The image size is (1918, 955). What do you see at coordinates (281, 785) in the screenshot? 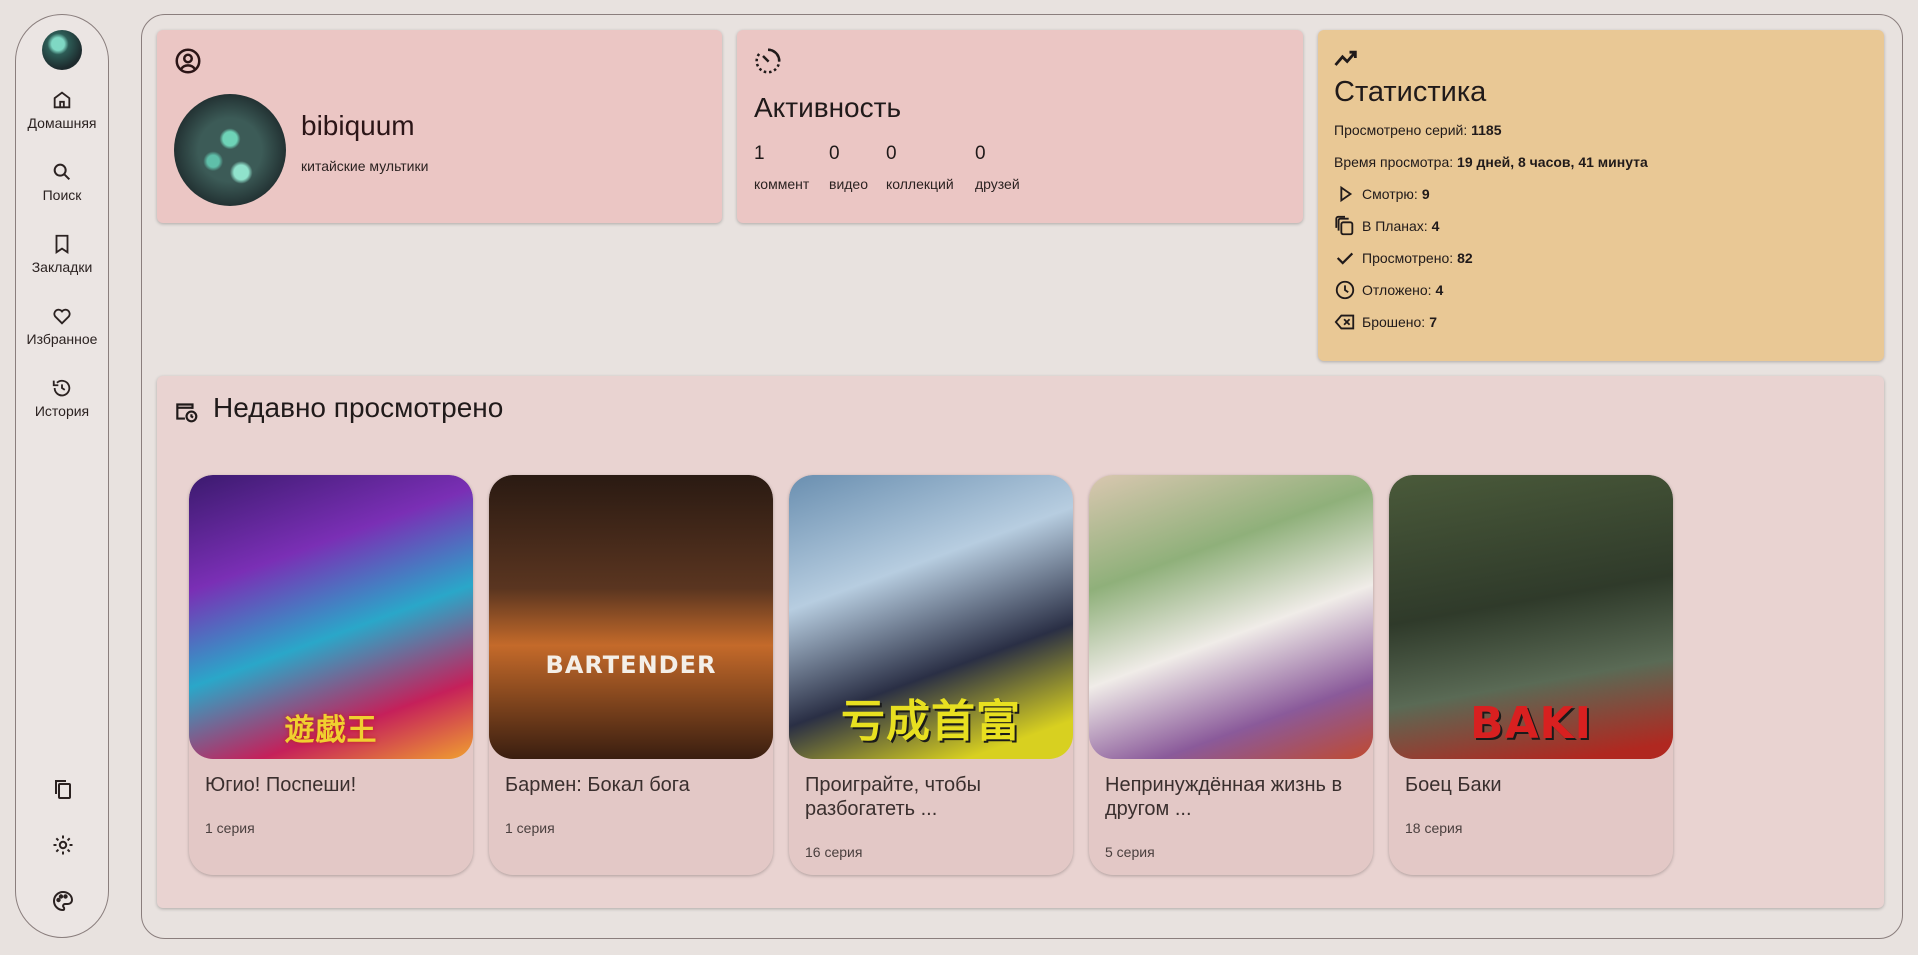
I see `recent-item-title: Югио! Поспеши!` at bounding box center [281, 785].